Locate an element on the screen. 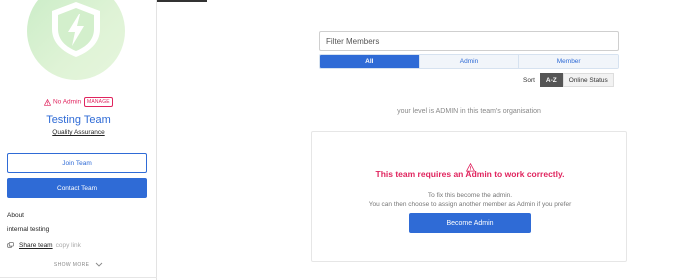 Image resolution: width=679 pixels, height=280 pixels. copy-link: copy link is located at coordinates (68, 245).